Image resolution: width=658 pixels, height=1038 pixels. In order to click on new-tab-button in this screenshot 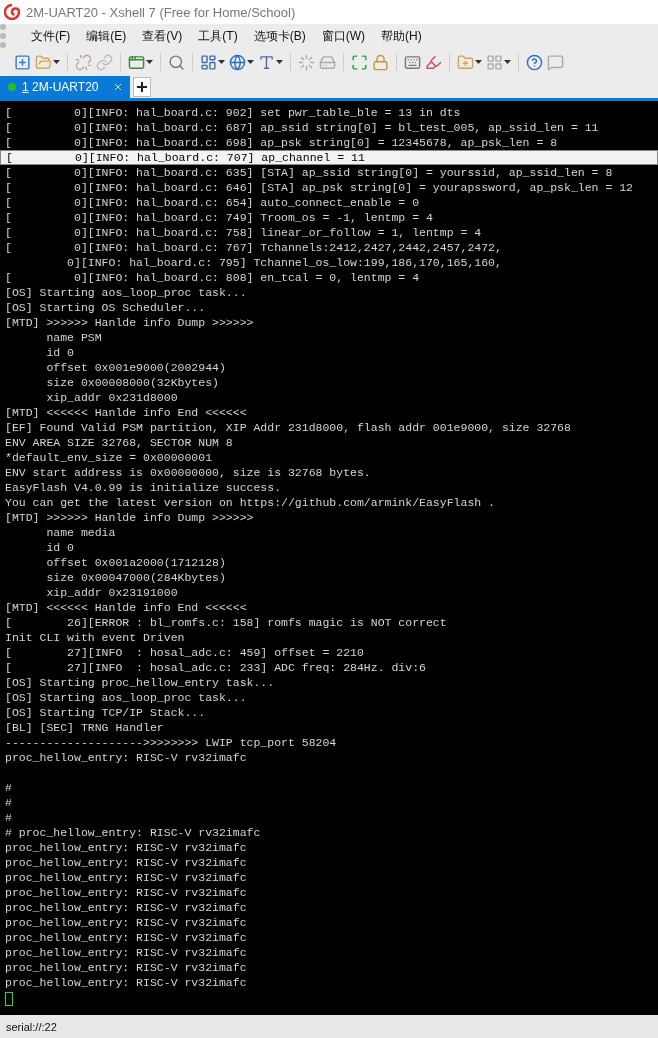, I will do `click(142, 87)`.